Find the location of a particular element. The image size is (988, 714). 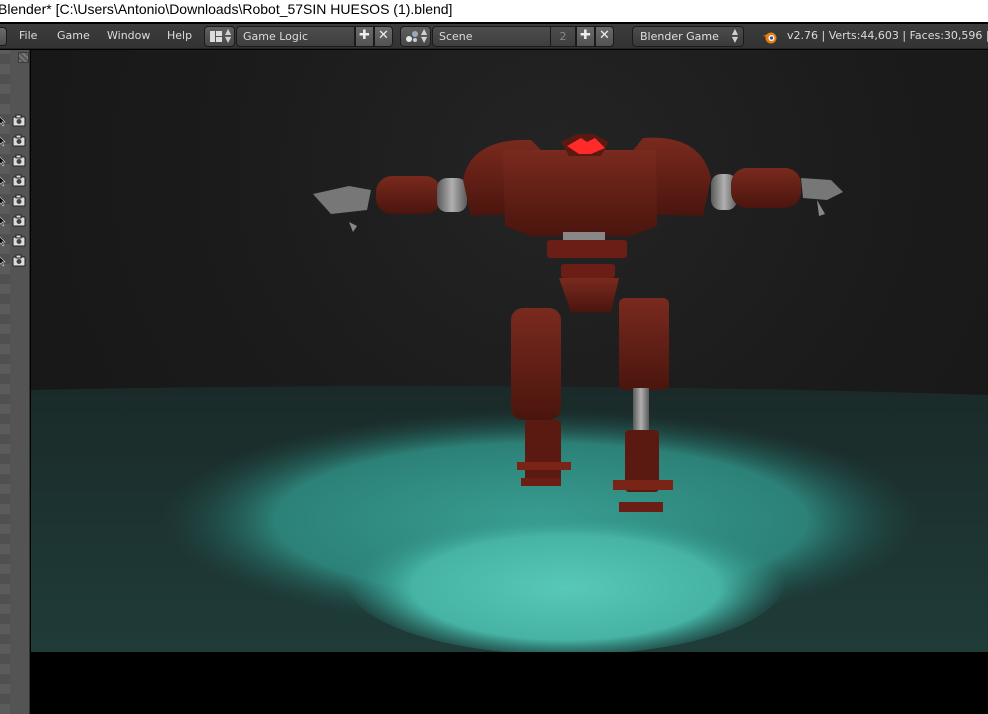

robot-left-toe is located at coordinates (541, 482).